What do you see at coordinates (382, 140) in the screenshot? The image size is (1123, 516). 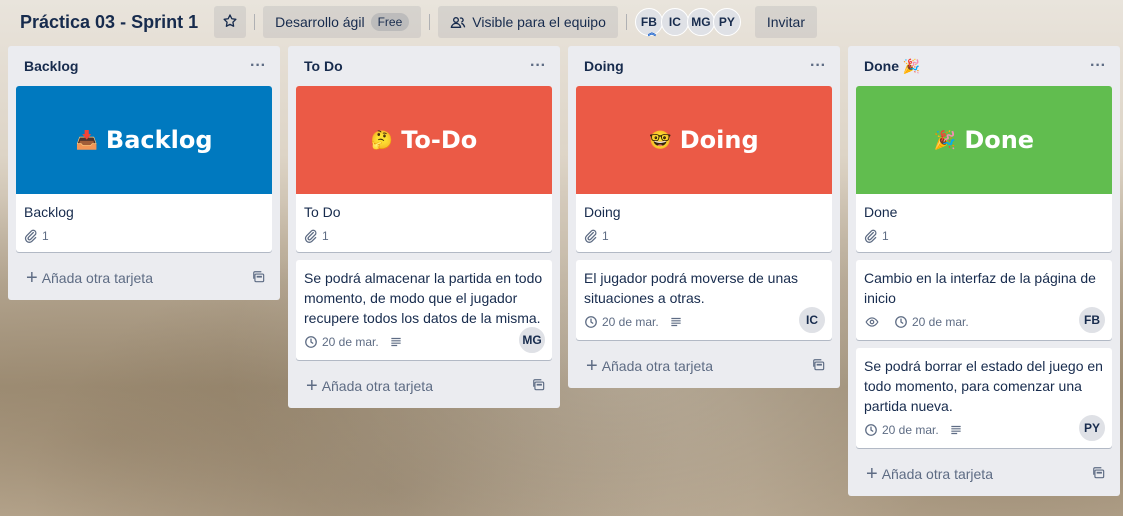 I see `thinking-face-icon: 🤔` at bounding box center [382, 140].